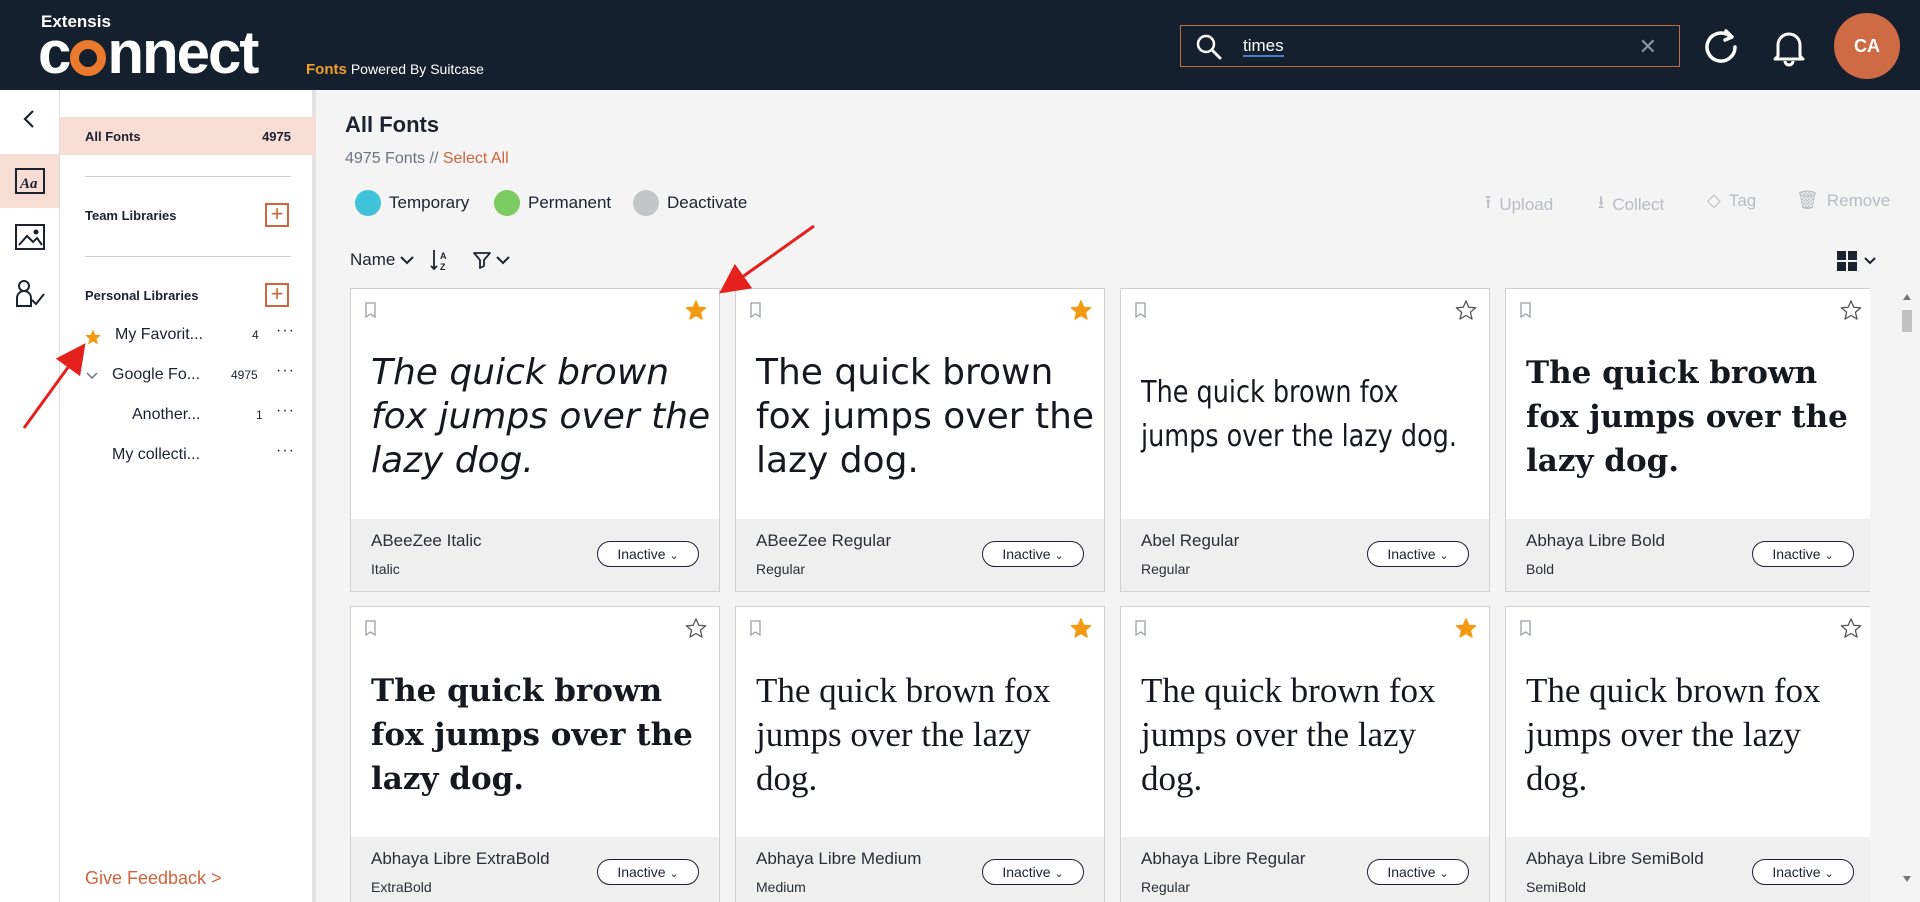  I want to click on font-style: Bold, so click(1540, 569).